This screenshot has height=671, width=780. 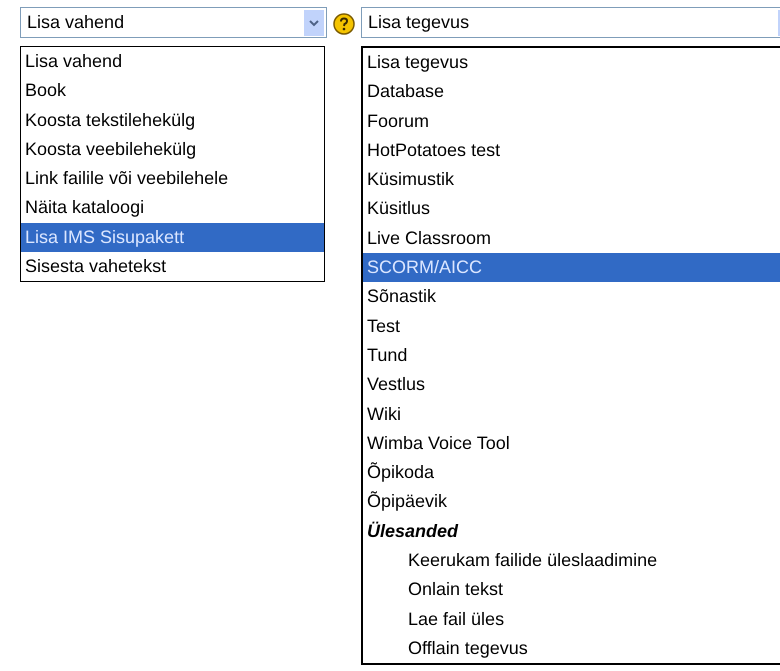 What do you see at coordinates (571, 209) in the screenshot?
I see `dropdown-option: Küsitlus` at bounding box center [571, 209].